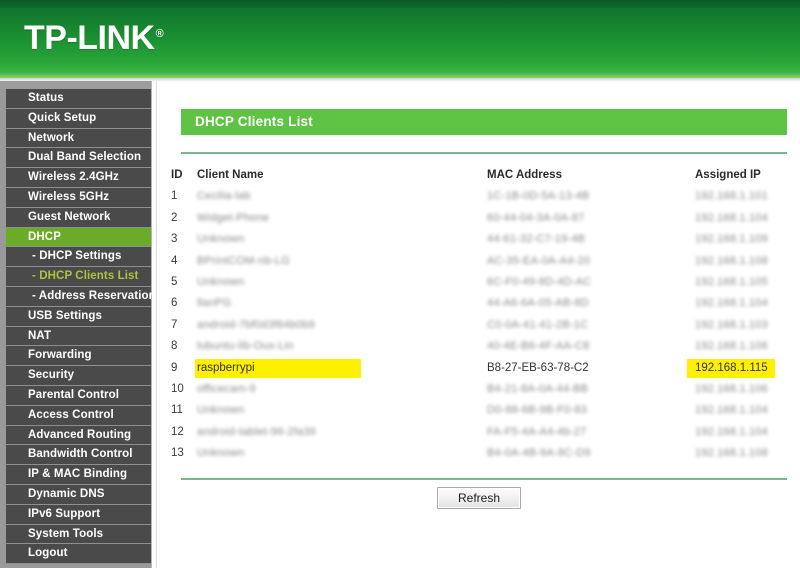 Image resolution: width=800 pixels, height=568 pixels. I want to click on cell-assigned-ip: 192.168.1.115, so click(747, 368).